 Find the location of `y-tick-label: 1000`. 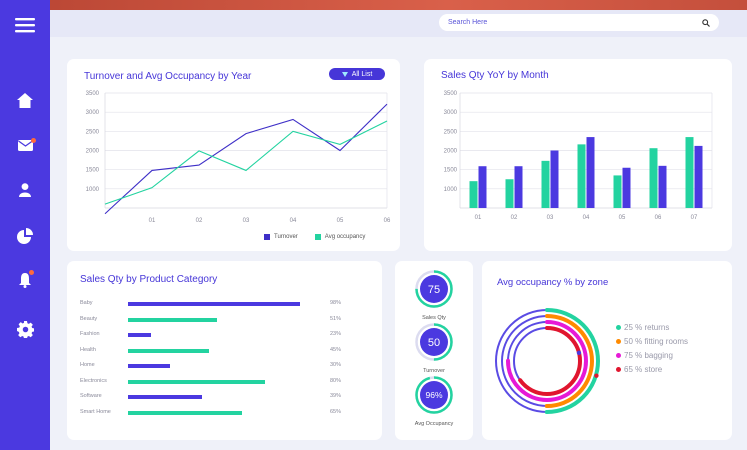

y-tick-label: 1000 is located at coordinates (451, 190).